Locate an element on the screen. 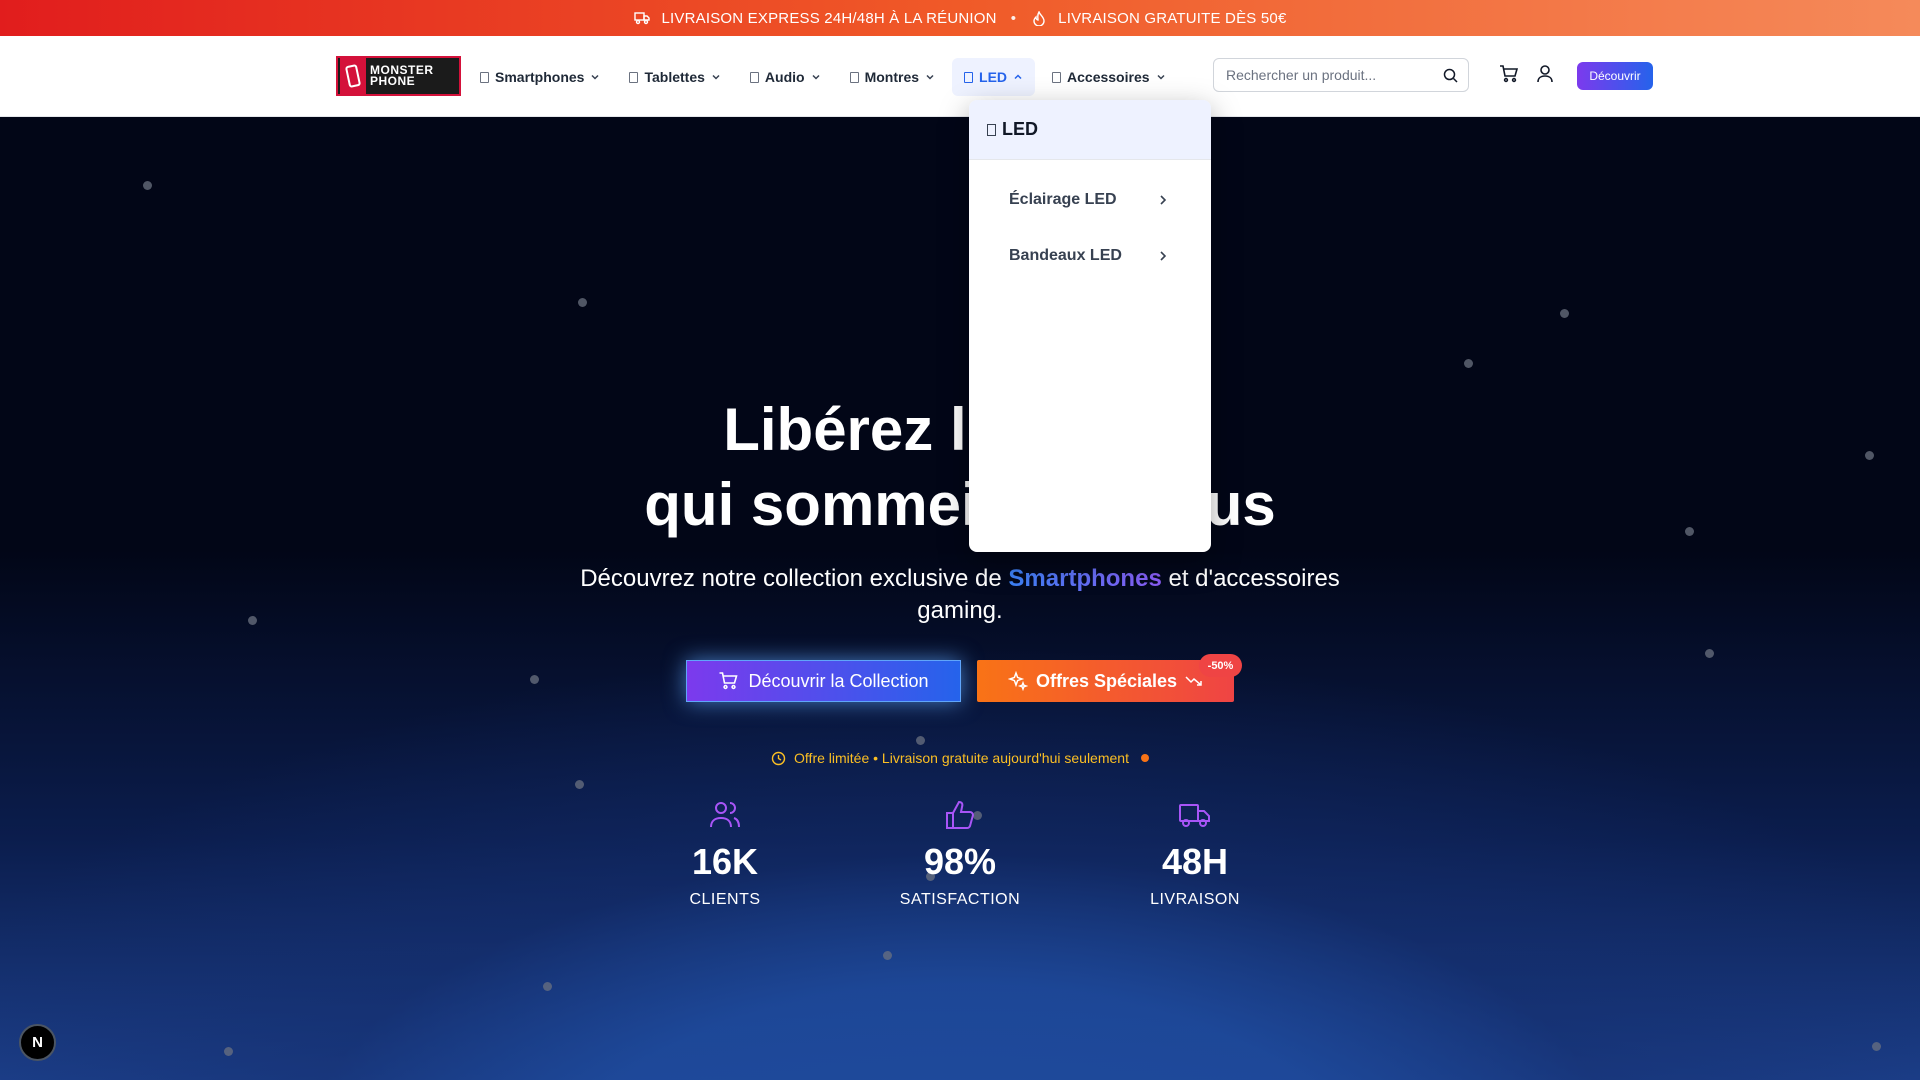 The width and height of the screenshot is (1920, 1080). brand-logo: MONSTER PHONE is located at coordinates (398, 76).